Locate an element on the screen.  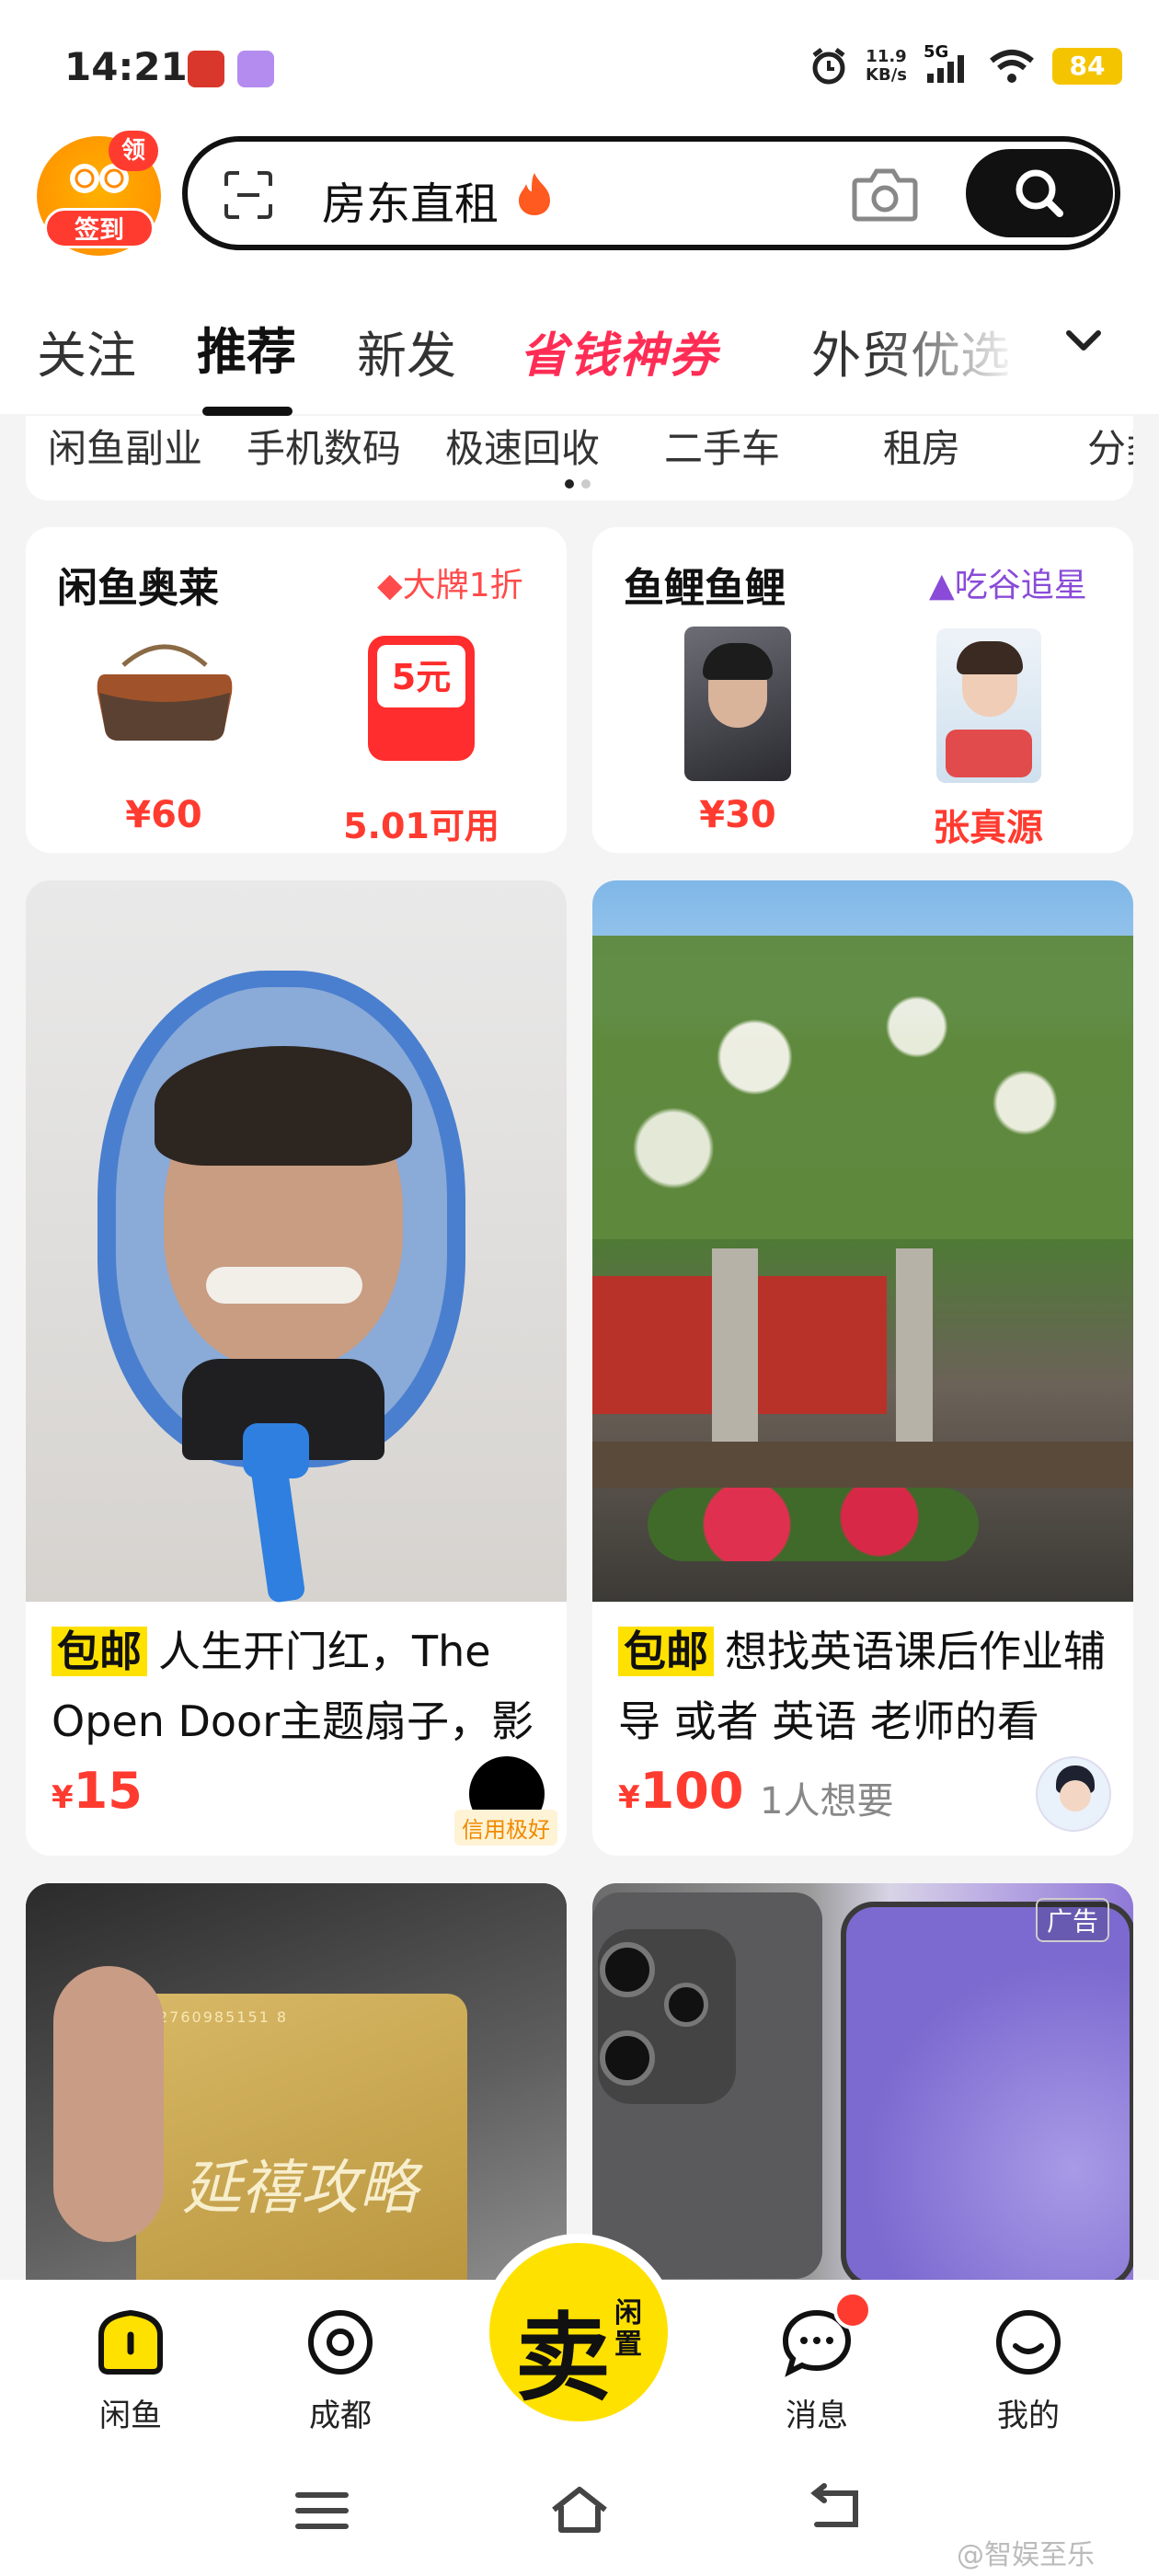
signin-badge: 领 is located at coordinates (133, 151).